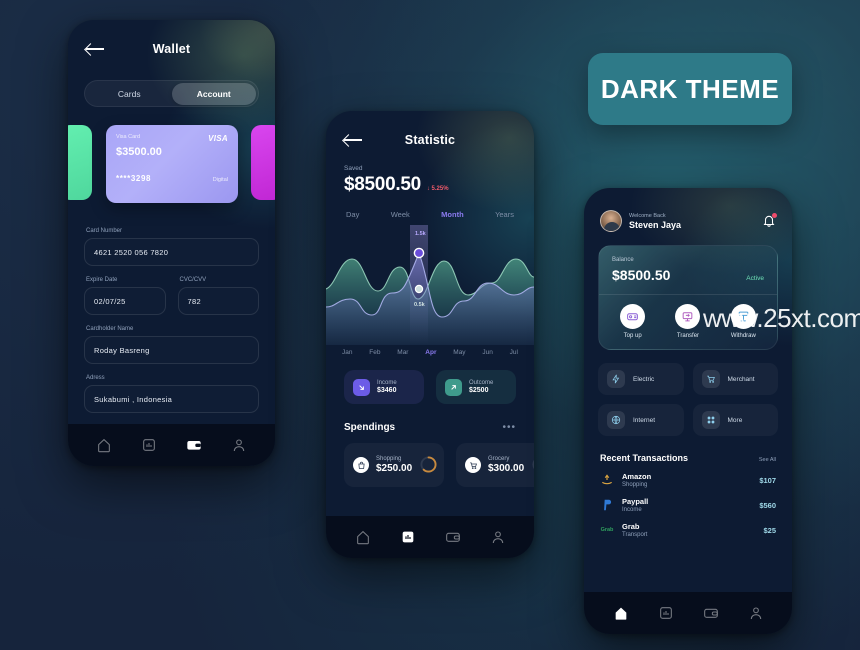 This screenshot has width=860, height=650. I want to click on tile-label: More, so click(735, 420).